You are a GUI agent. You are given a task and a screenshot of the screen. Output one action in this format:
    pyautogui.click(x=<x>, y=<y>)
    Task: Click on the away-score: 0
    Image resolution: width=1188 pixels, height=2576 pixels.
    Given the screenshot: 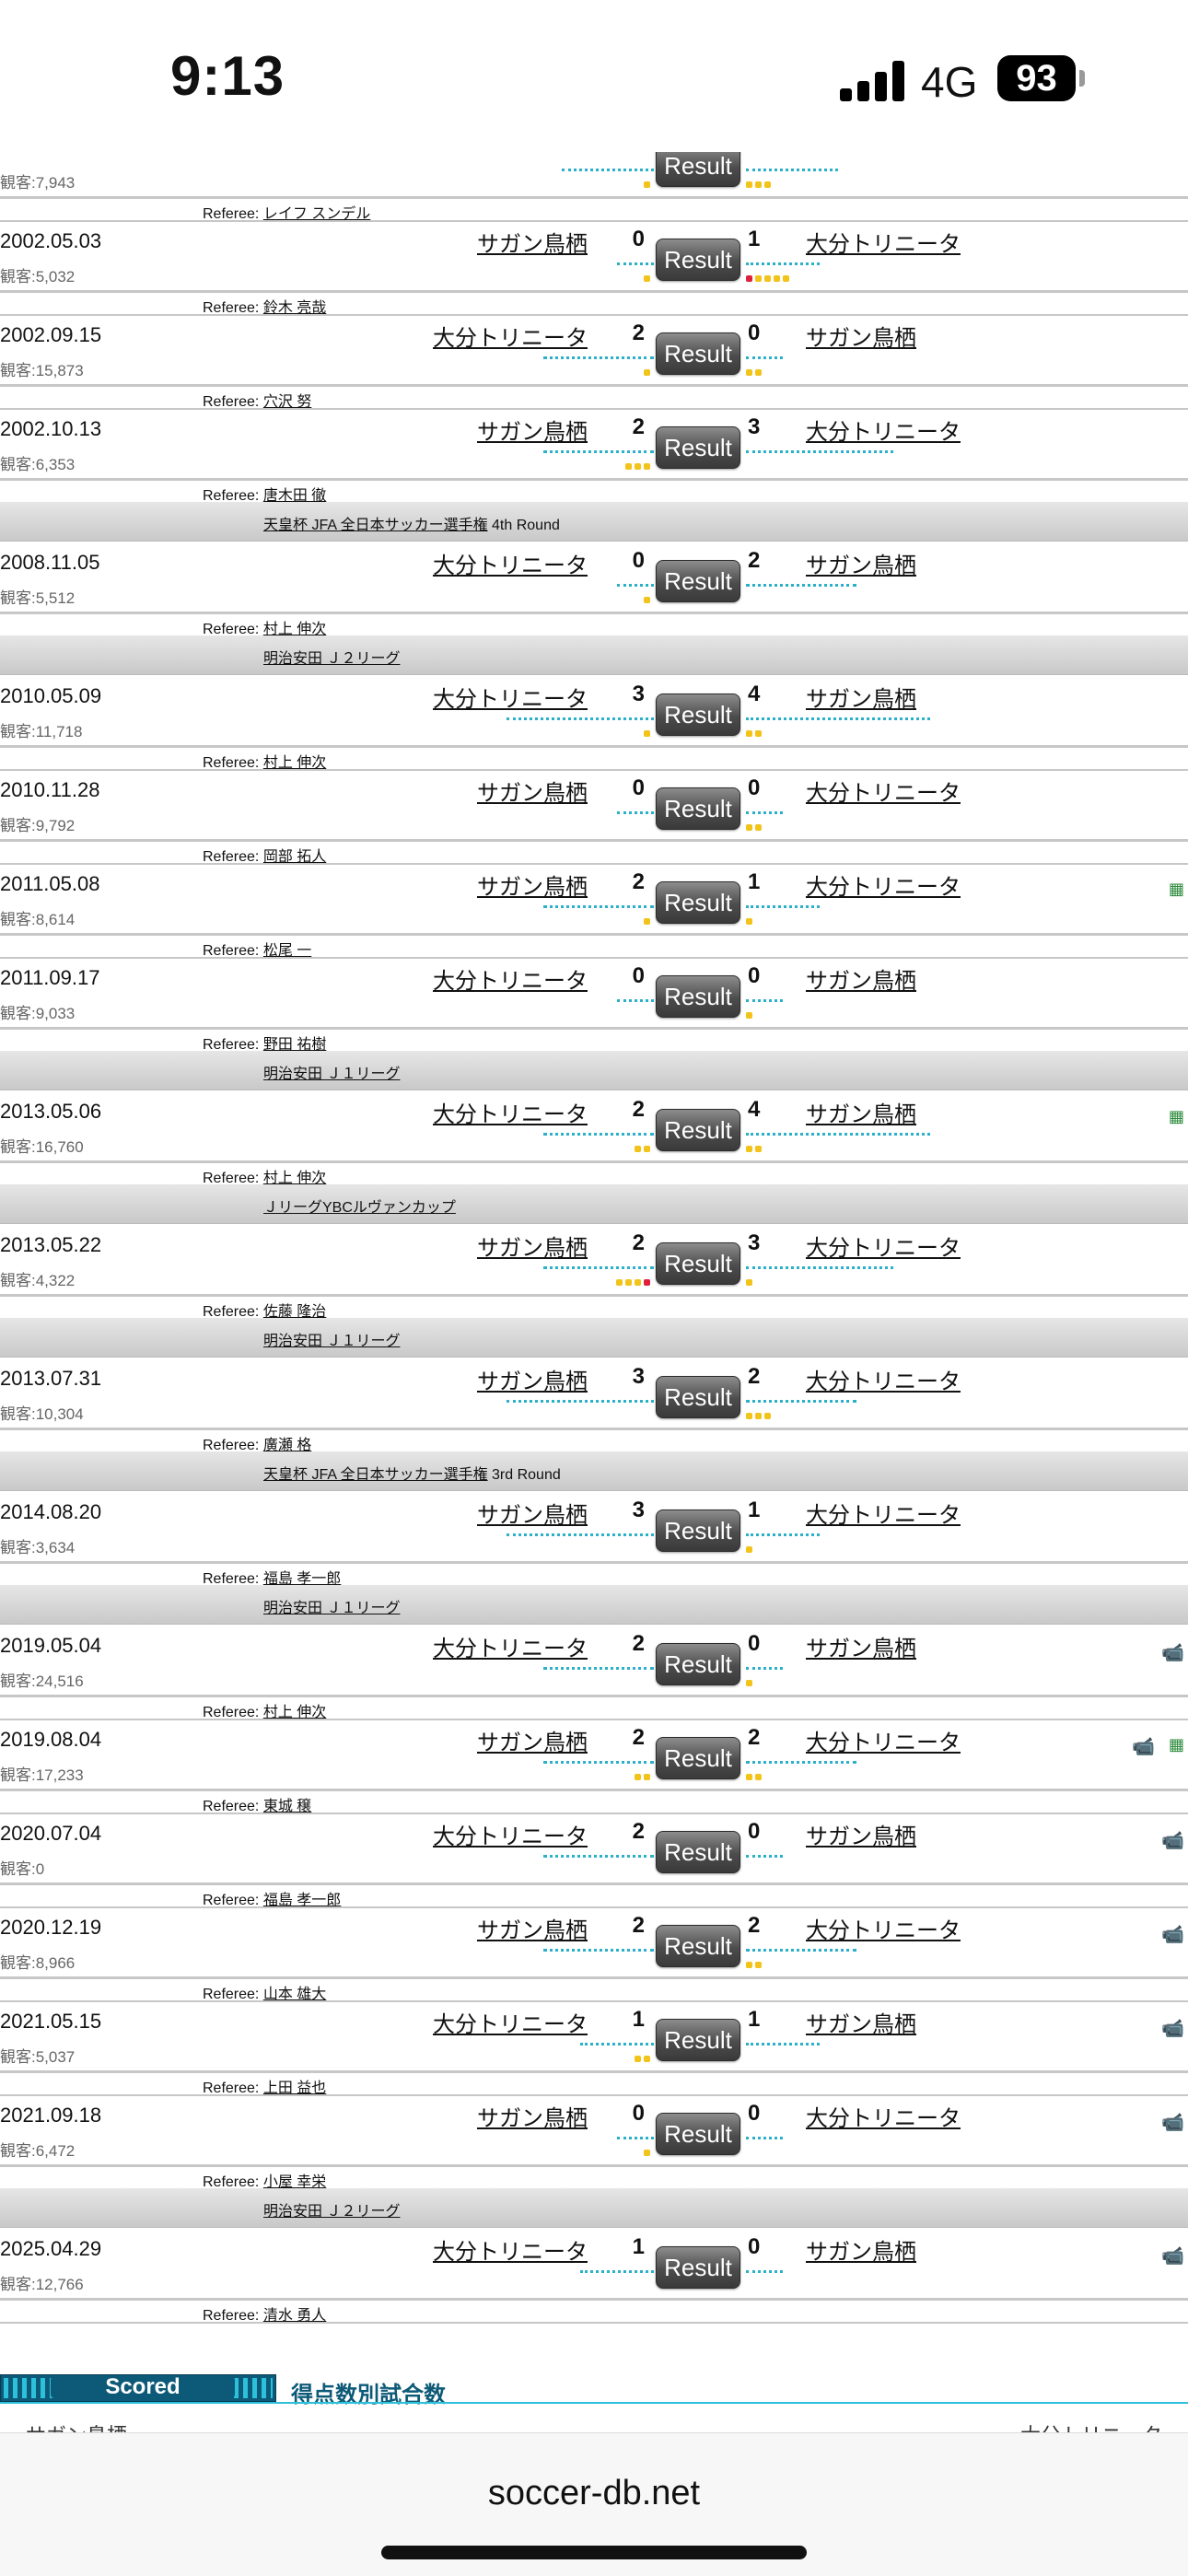 What is the action you would take?
    pyautogui.click(x=754, y=976)
    